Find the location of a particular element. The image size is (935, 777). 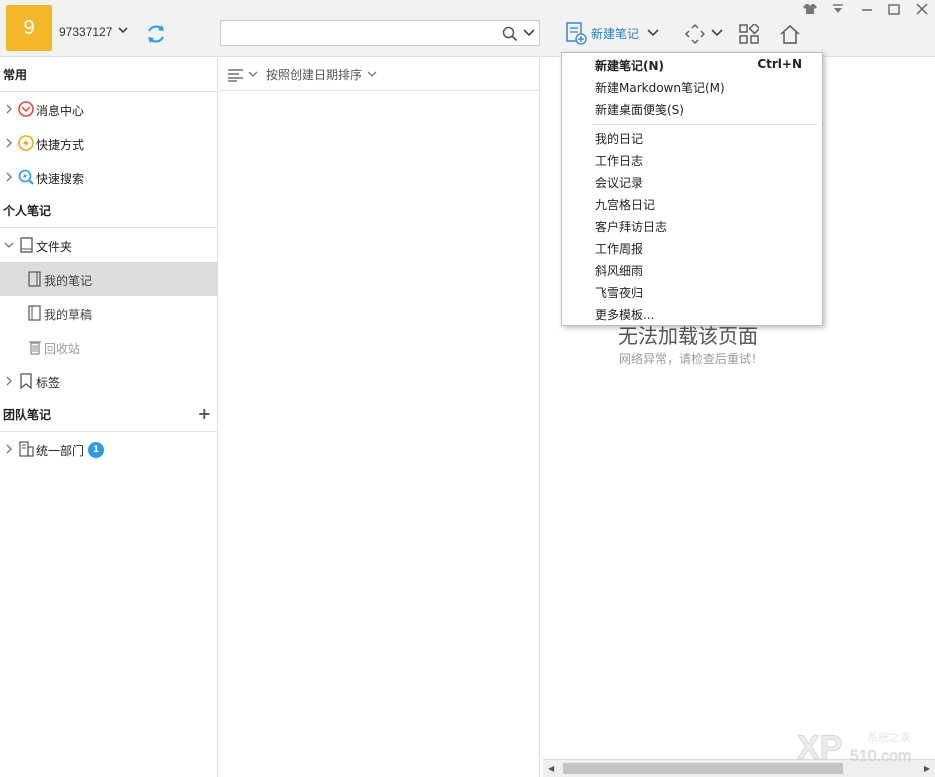

sort-selector: 按照创建日期排序 is located at coordinates (314, 74).